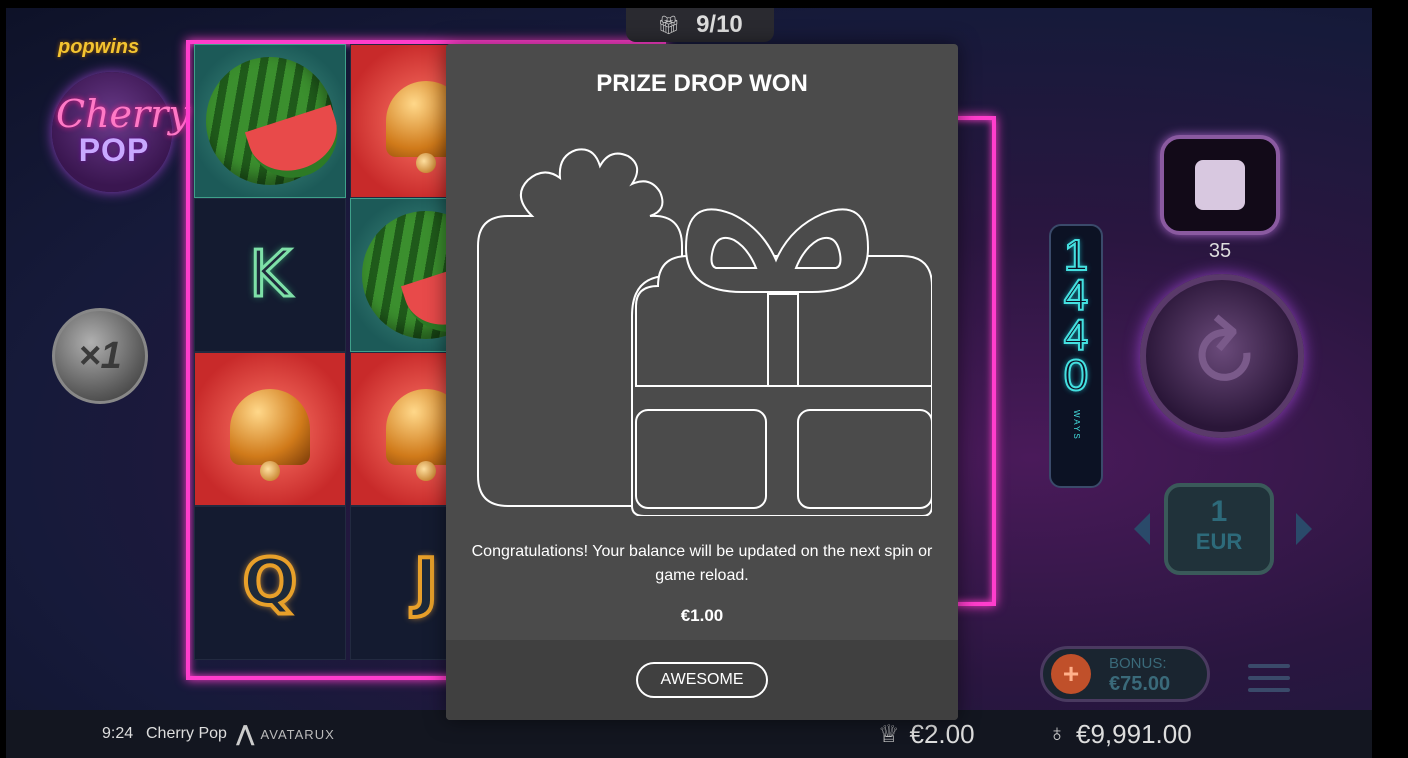 The height and width of the screenshot is (758, 1408). Describe the element at coordinates (114, 150) in the screenshot. I see `logo-title-pop: POP` at that location.